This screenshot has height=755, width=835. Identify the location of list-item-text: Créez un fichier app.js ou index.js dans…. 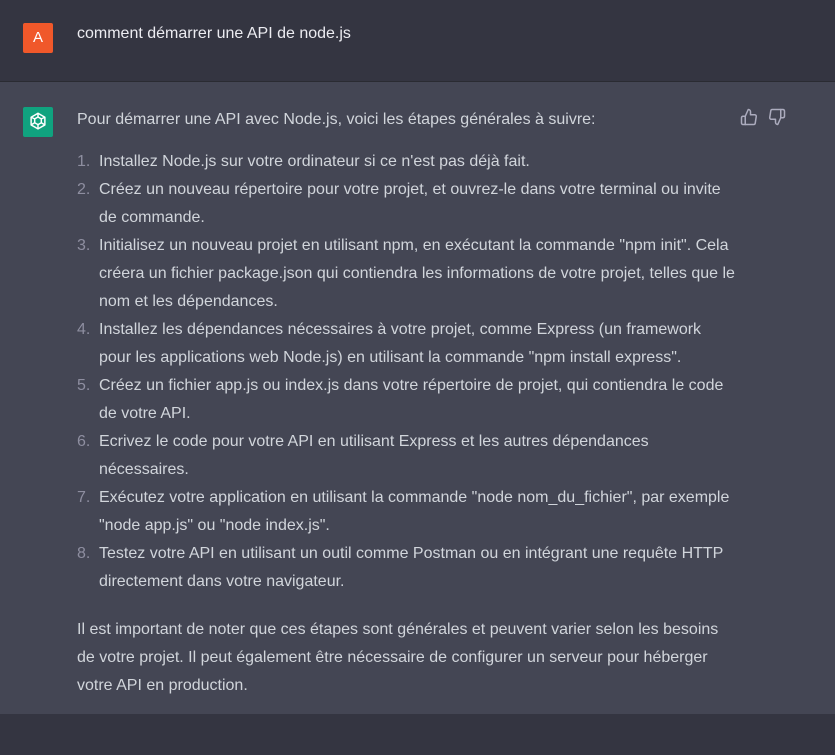
(411, 399).